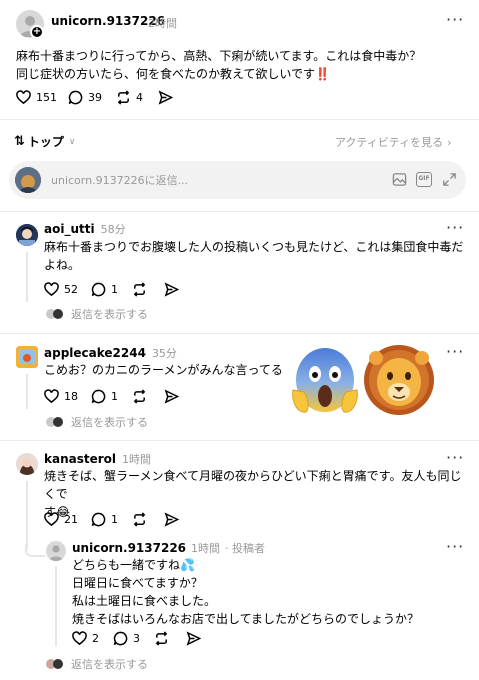 The width and height of the screenshot is (479, 680). What do you see at coordinates (161, 638) in the screenshot?
I see `author-reply-repost-button` at bounding box center [161, 638].